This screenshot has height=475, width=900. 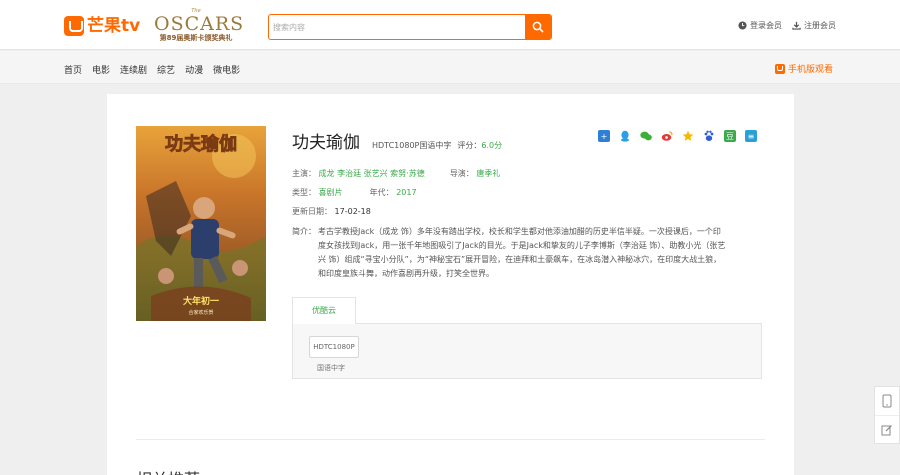 What do you see at coordinates (201, 301) in the screenshot?
I see `poster-date: 大年初一` at bounding box center [201, 301].